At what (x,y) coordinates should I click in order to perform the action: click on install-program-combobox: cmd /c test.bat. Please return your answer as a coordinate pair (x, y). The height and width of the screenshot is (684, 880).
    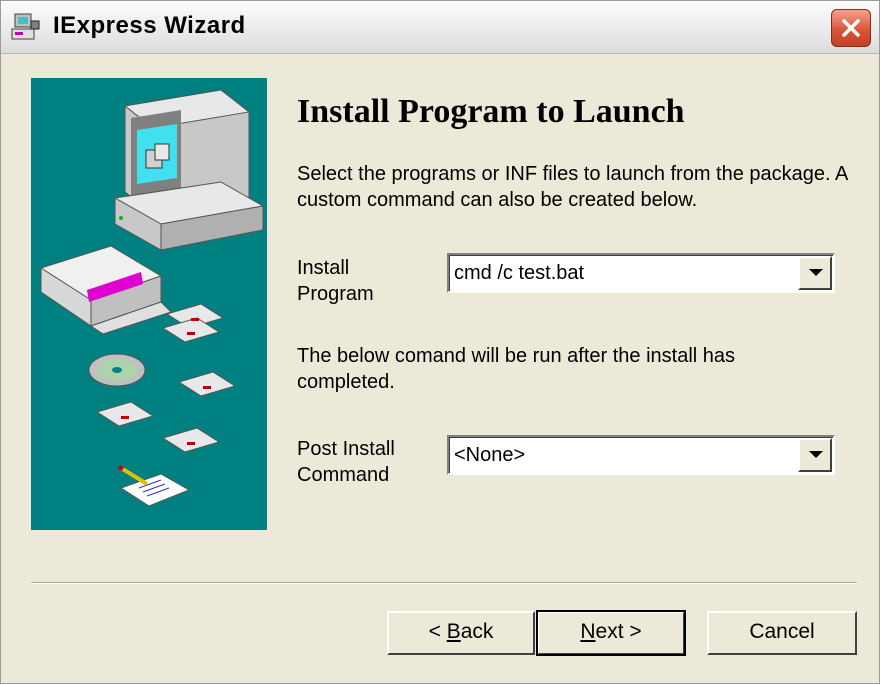
    Looking at the image, I should click on (641, 273).